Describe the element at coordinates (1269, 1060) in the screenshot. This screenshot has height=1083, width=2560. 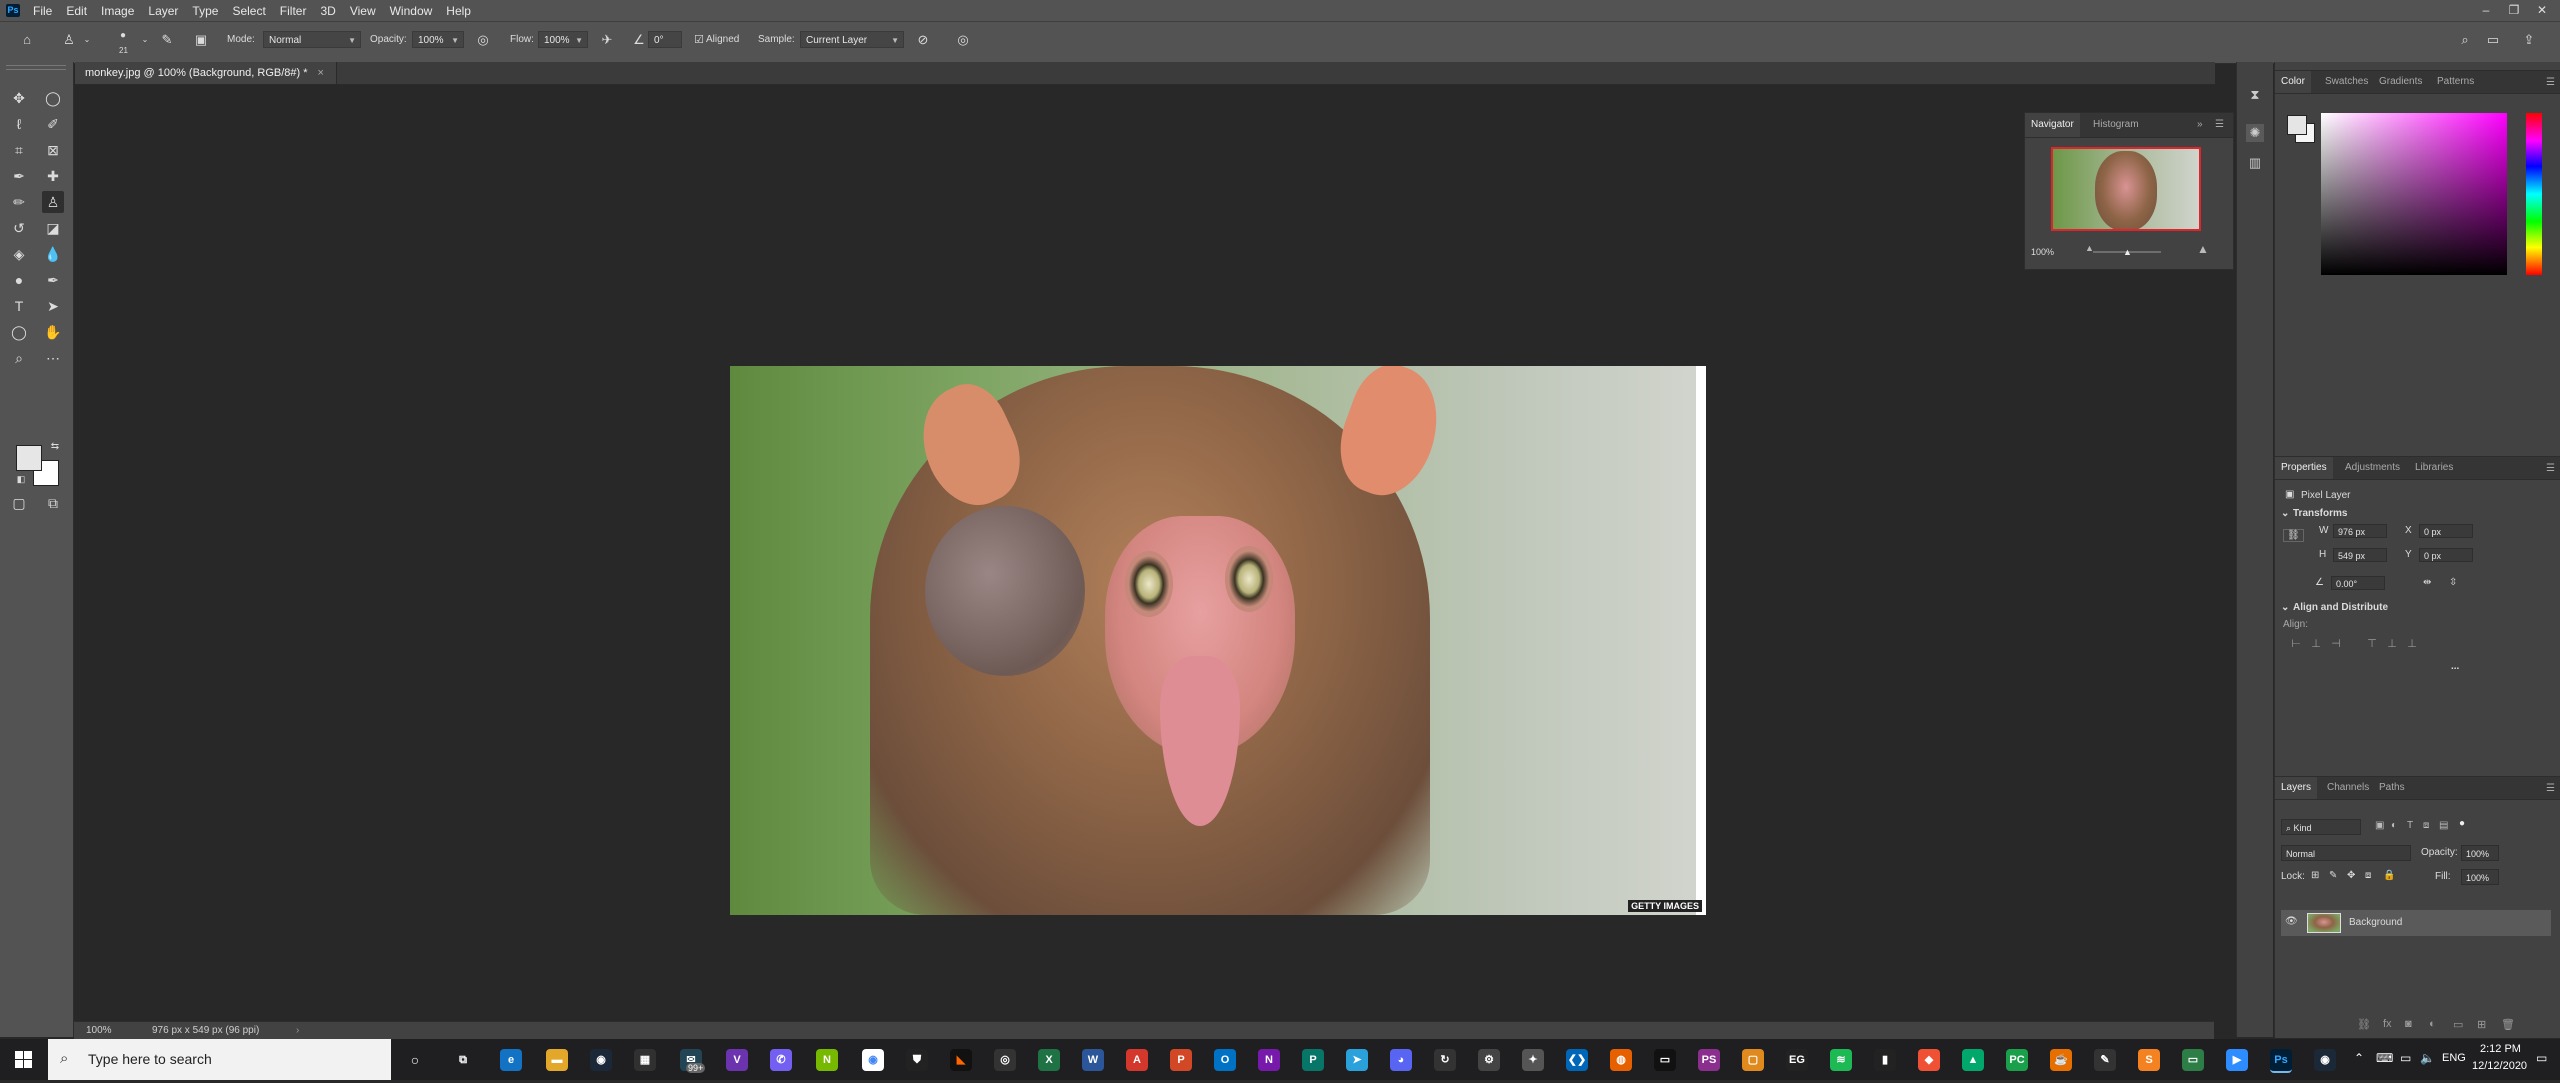
I see `onenote-icon: N` at that location.